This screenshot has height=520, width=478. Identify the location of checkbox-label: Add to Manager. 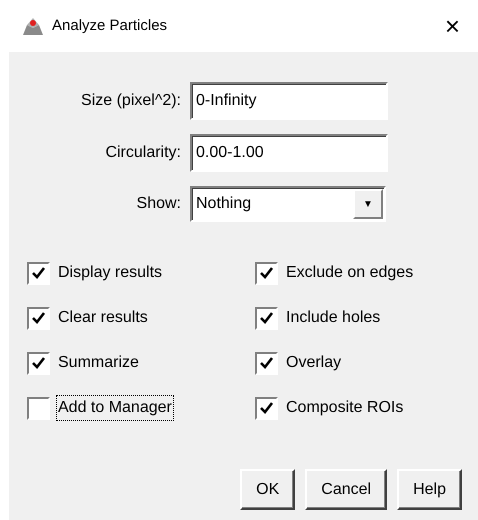
(115, 408).